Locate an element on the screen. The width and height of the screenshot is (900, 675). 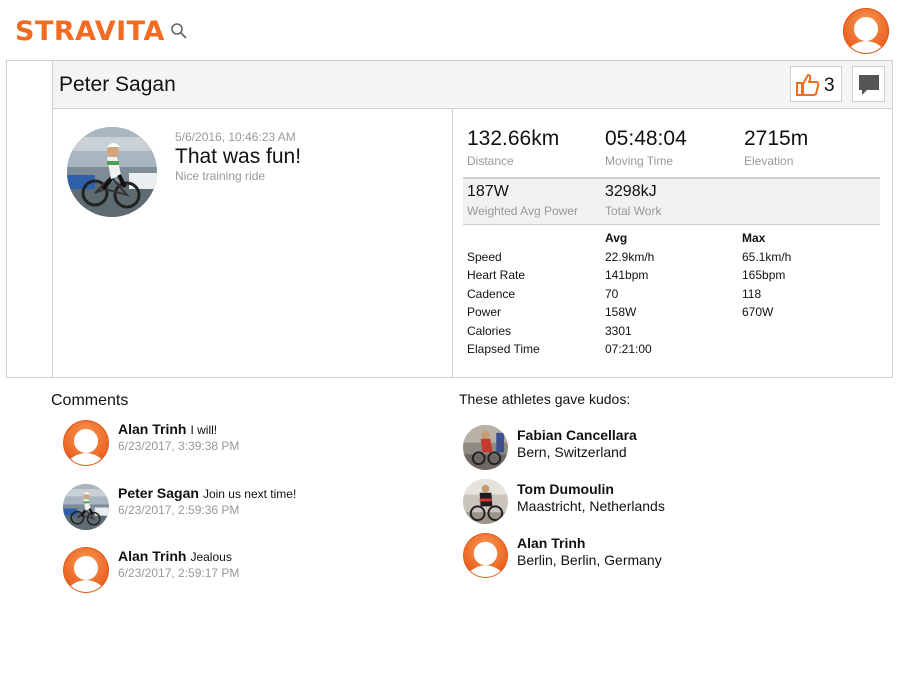
stat-value: 2715m is located at coordinates (776, 138).